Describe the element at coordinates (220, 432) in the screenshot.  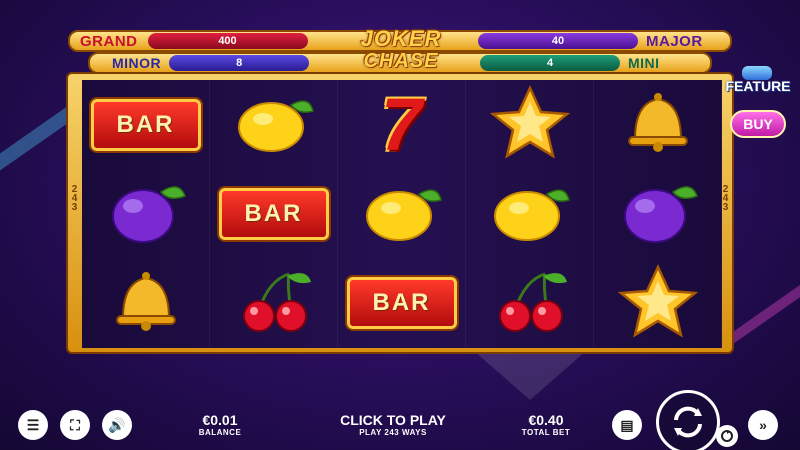
I see `balance-label: BALANCE` at that location.